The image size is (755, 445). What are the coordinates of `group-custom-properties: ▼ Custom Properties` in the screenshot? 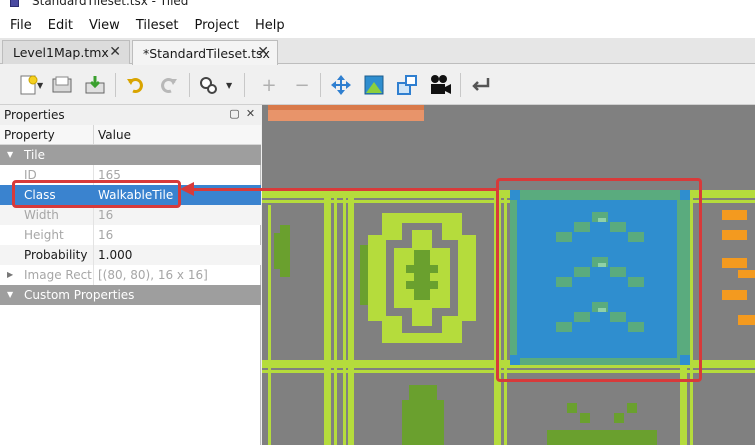 It's located at (130, 295).